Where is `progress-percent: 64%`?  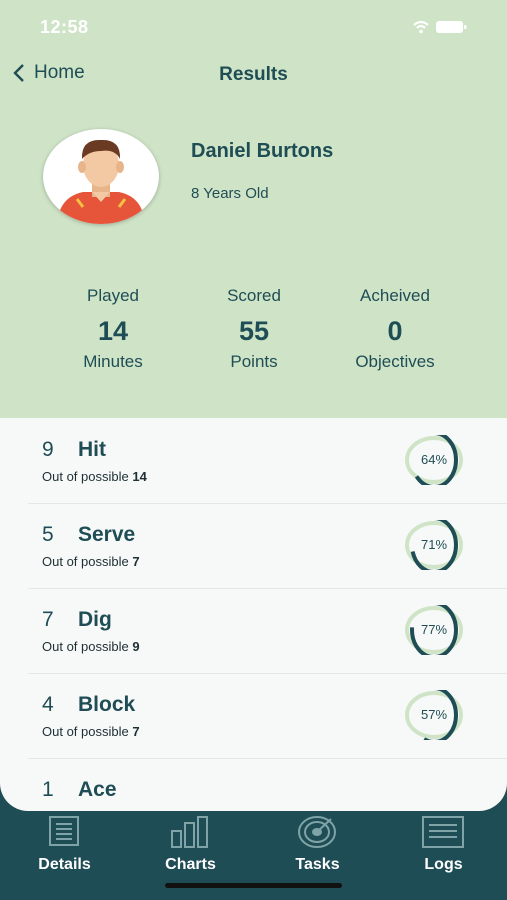
progress-percent: 64% is located at coordinates (434, 459).